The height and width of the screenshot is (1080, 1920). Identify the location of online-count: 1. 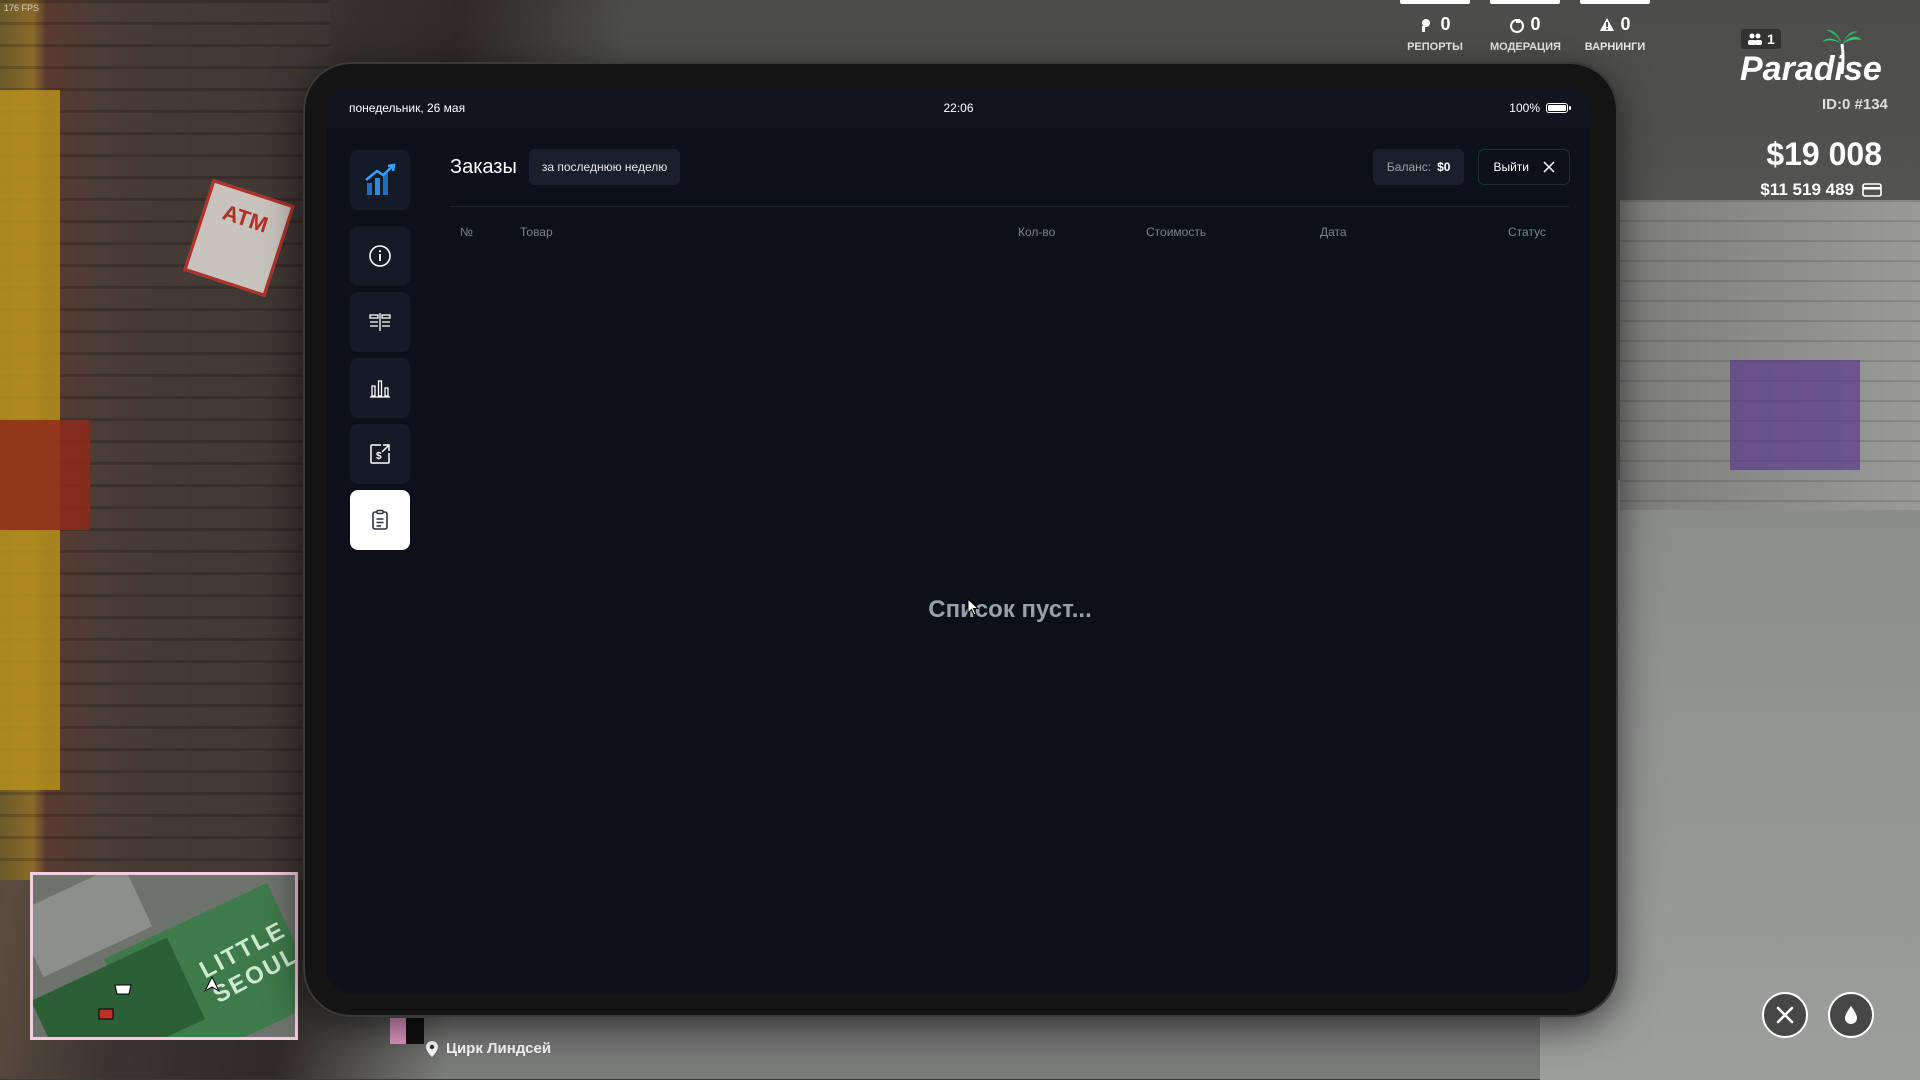
(1771, 39).